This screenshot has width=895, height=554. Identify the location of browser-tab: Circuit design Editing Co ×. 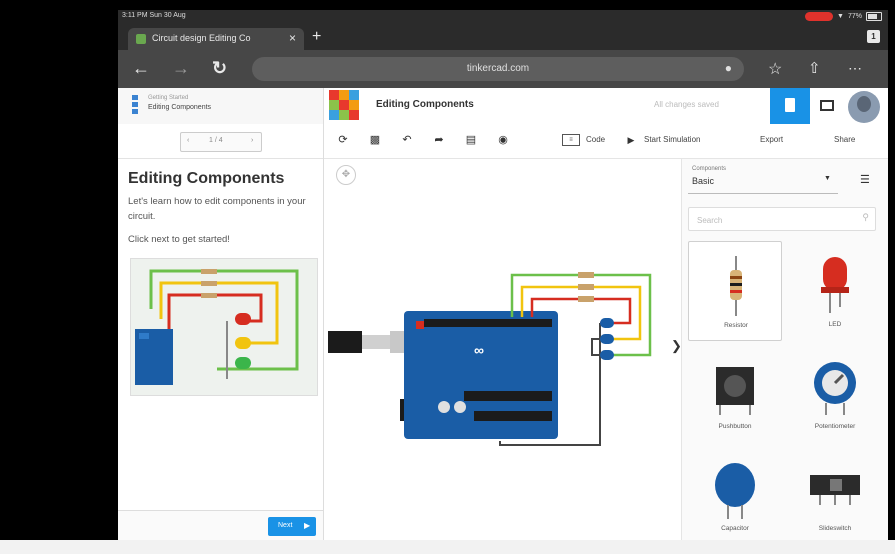
(216, 39).